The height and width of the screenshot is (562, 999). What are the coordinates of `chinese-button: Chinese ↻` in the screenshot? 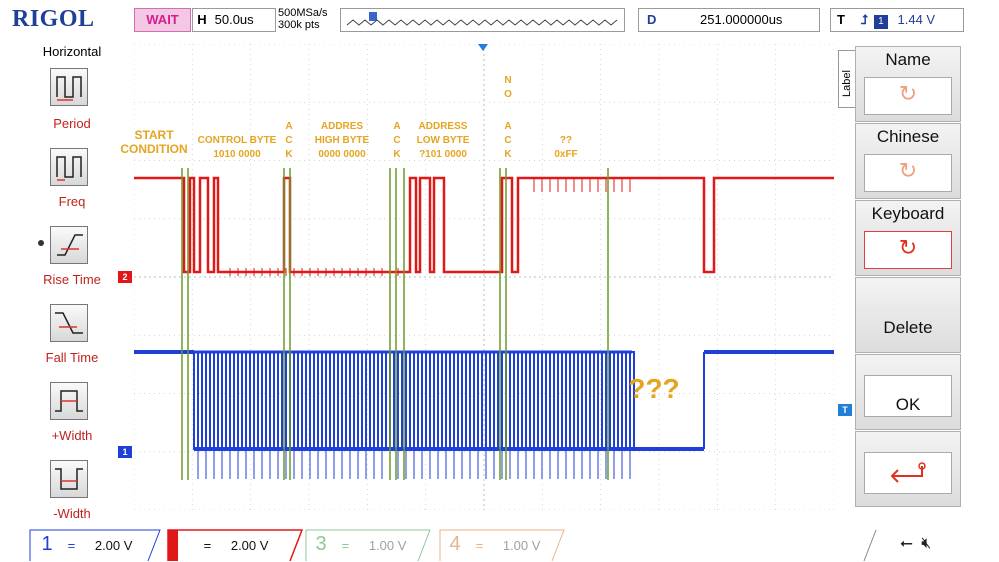 It's located at (908, 161).